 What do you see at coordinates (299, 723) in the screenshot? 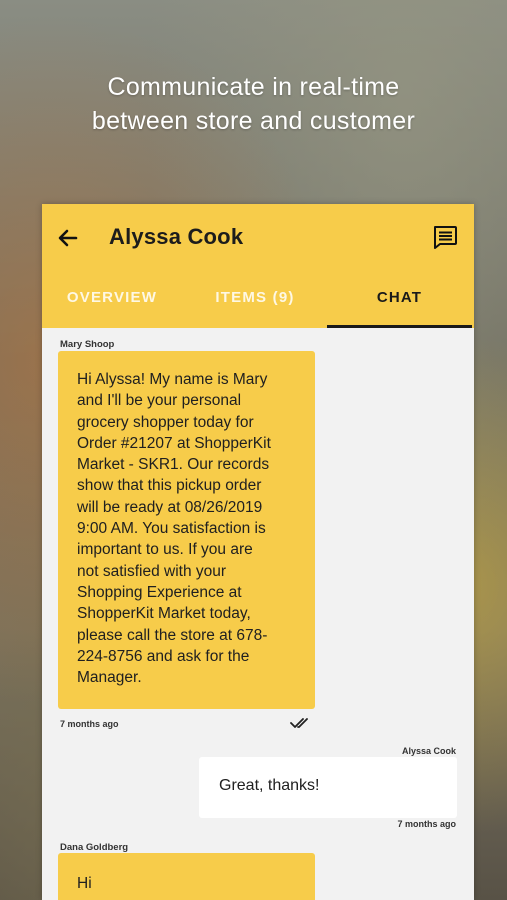
I see `double-check-icon` at bounding box center [299, 723].